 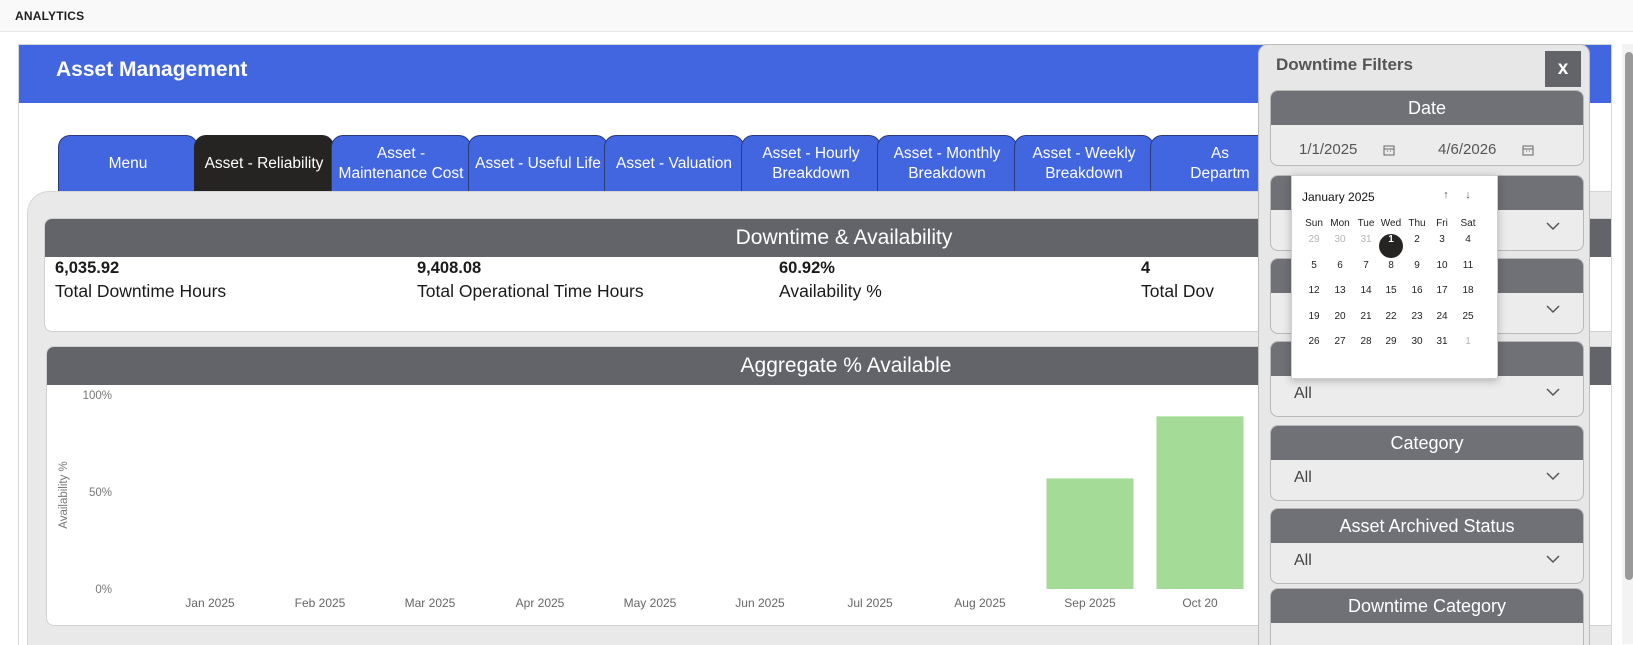 What do you see at coordinates (1391, 223) in the screenshot?
I see `weekday-label: Wed` at bounding box center [1391, 223].